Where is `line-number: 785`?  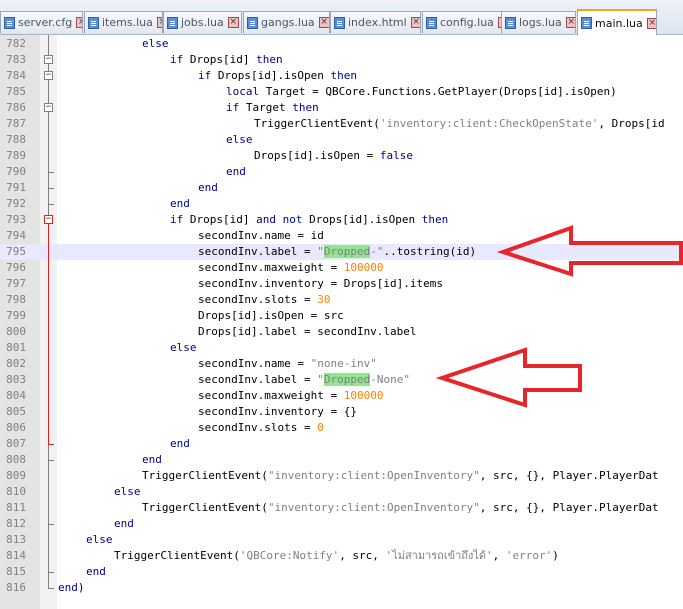 line-number: 785 is located at coordinates (16, 91).